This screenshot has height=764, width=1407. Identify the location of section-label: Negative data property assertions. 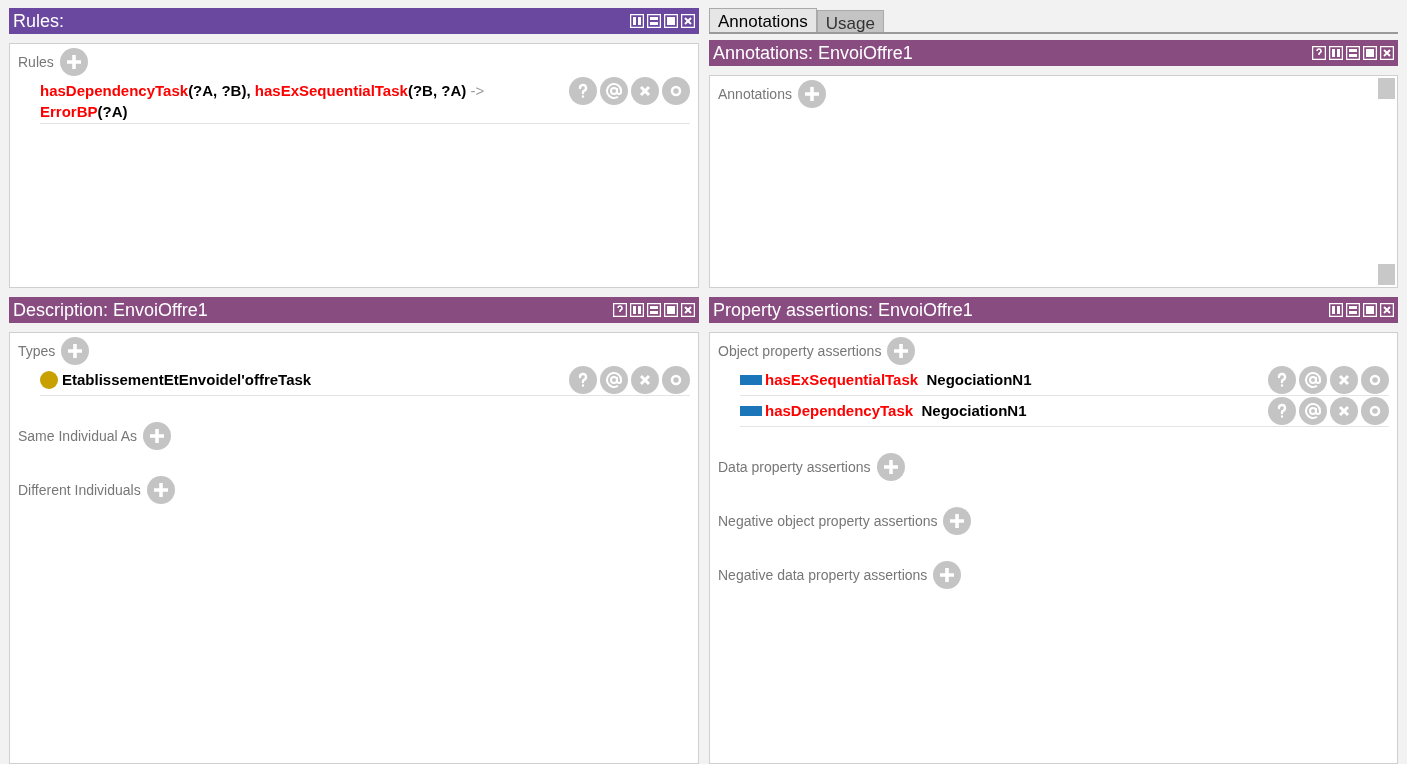
(823, 575).